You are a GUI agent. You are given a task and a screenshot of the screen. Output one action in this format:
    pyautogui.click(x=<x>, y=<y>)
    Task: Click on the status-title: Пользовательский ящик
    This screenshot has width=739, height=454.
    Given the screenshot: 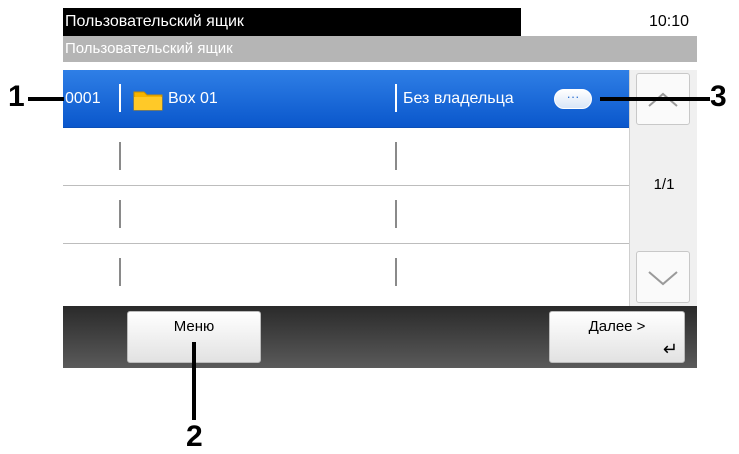 What is the action you would take?
    pyautogui.click(x=292, y=22)
    